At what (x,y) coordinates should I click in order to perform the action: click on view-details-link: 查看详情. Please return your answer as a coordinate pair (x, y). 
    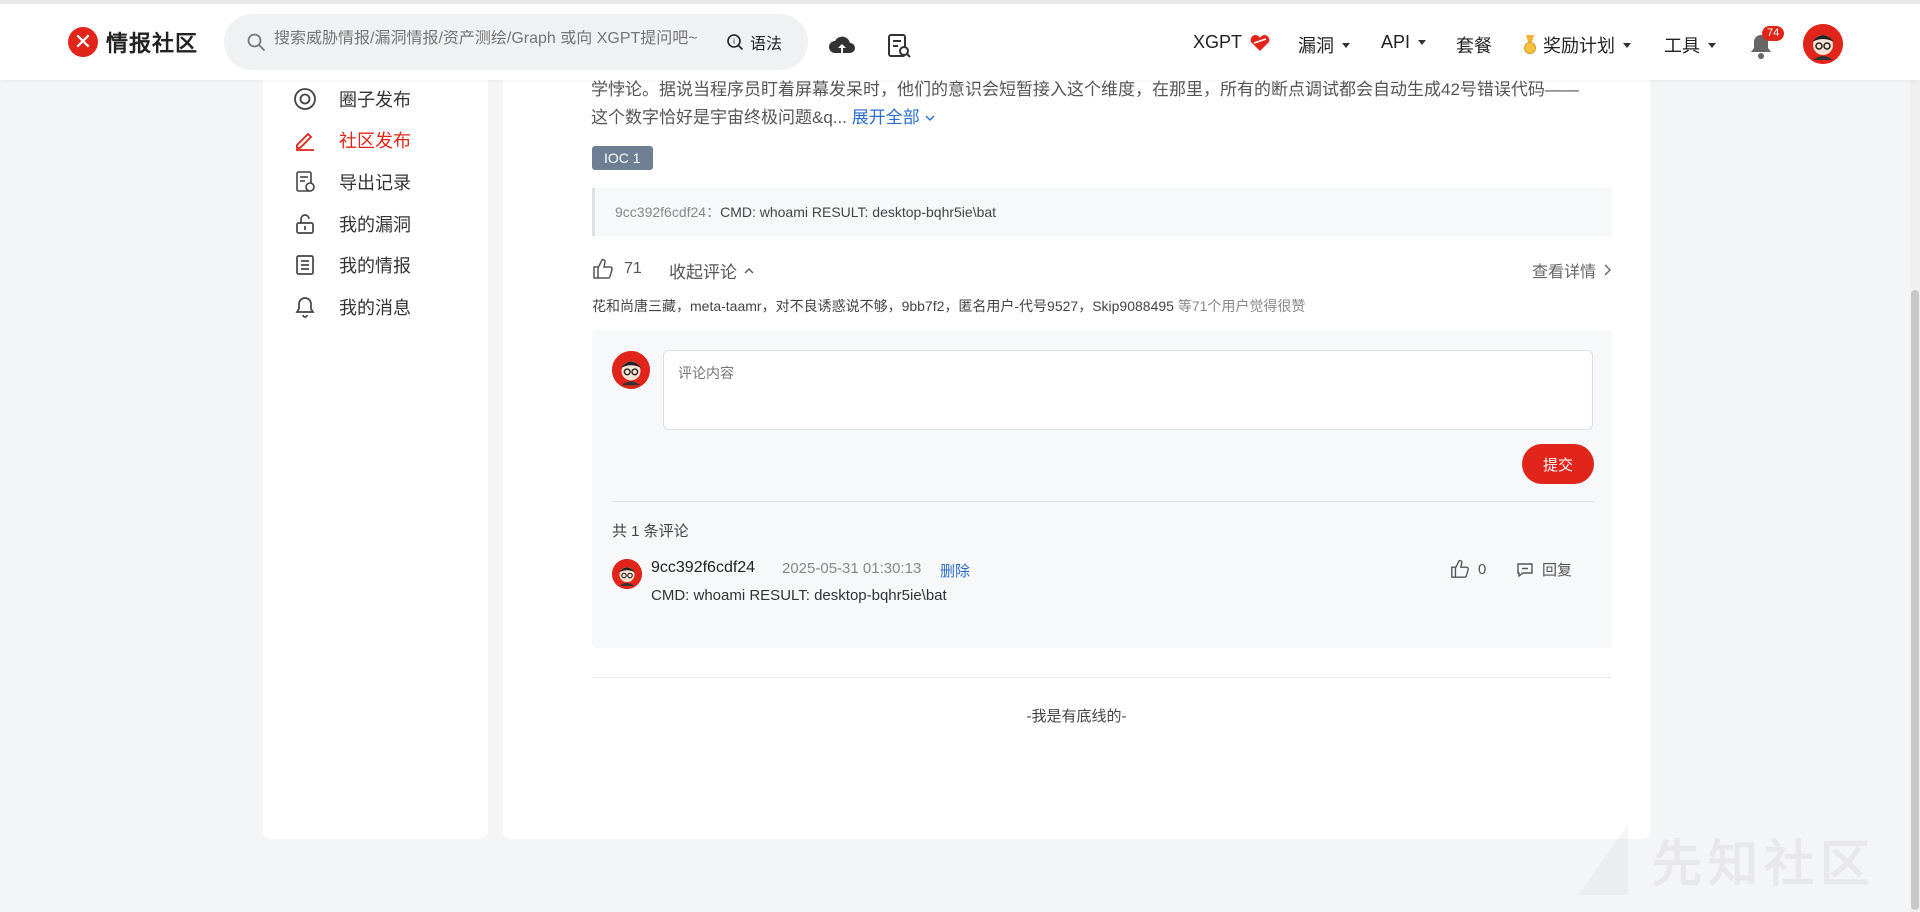
    Looking at the image, I should click on (1572, 270).